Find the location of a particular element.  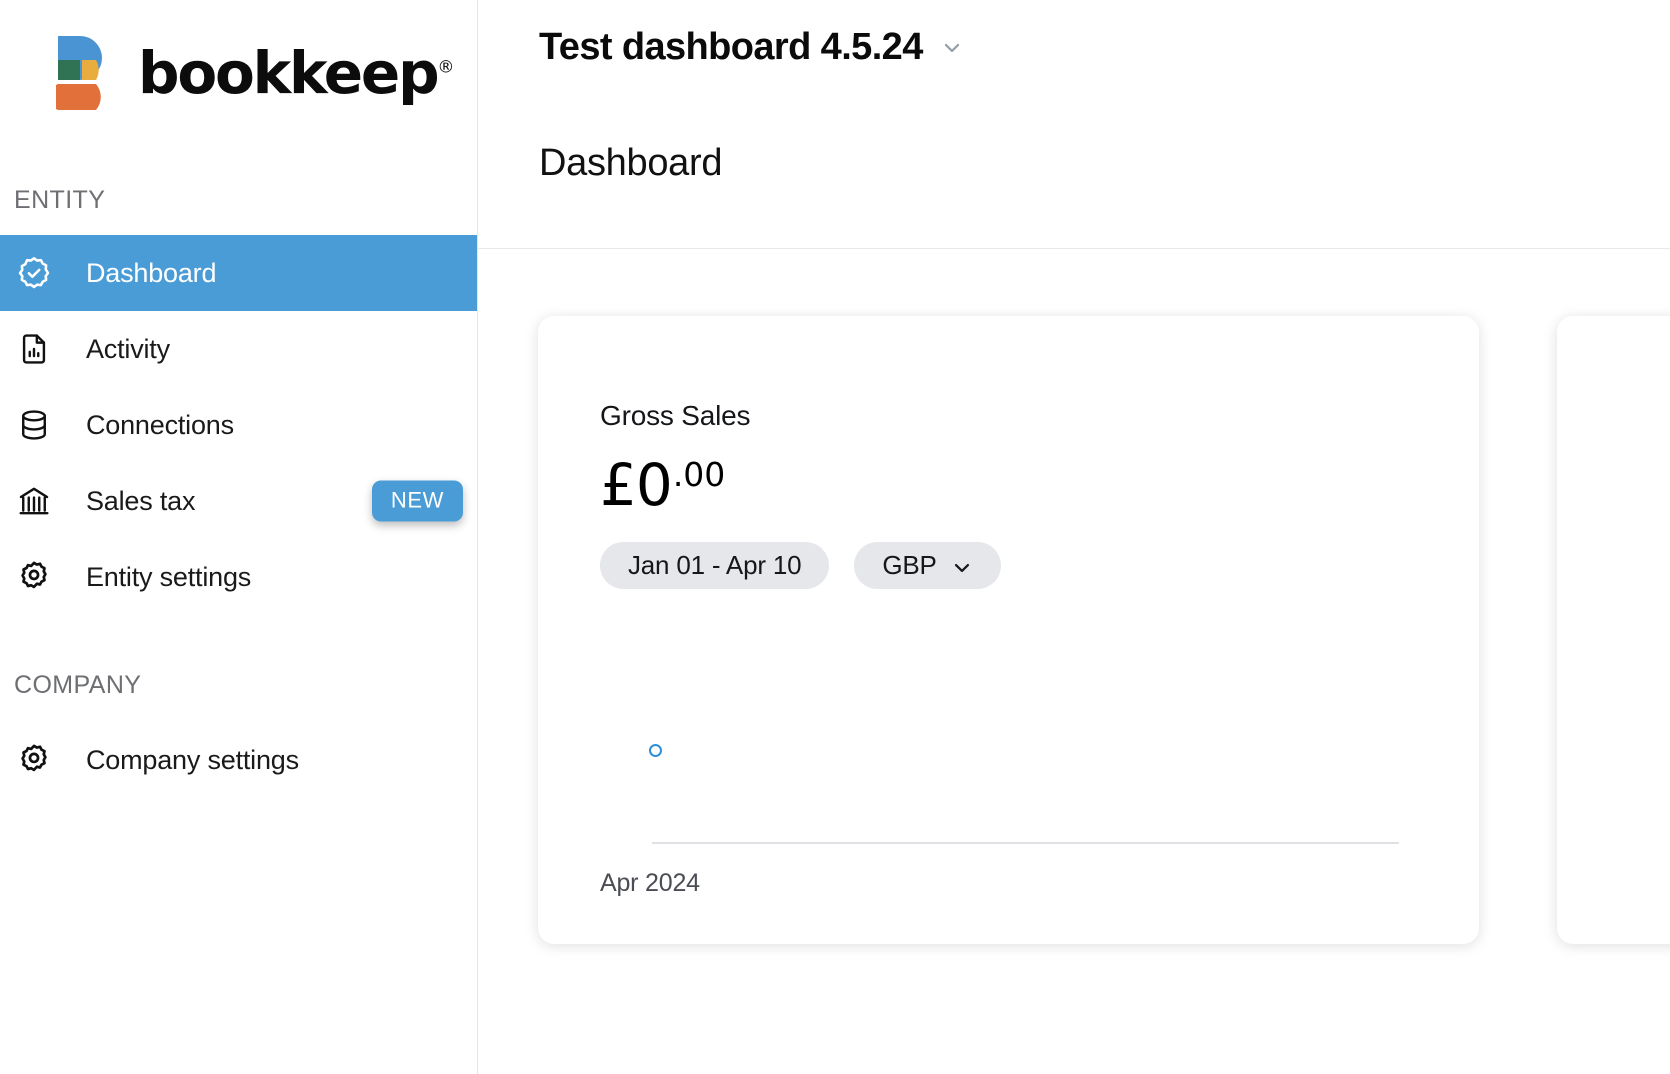

sidebar-item-label: Connections is located at coordinates (160, 424).